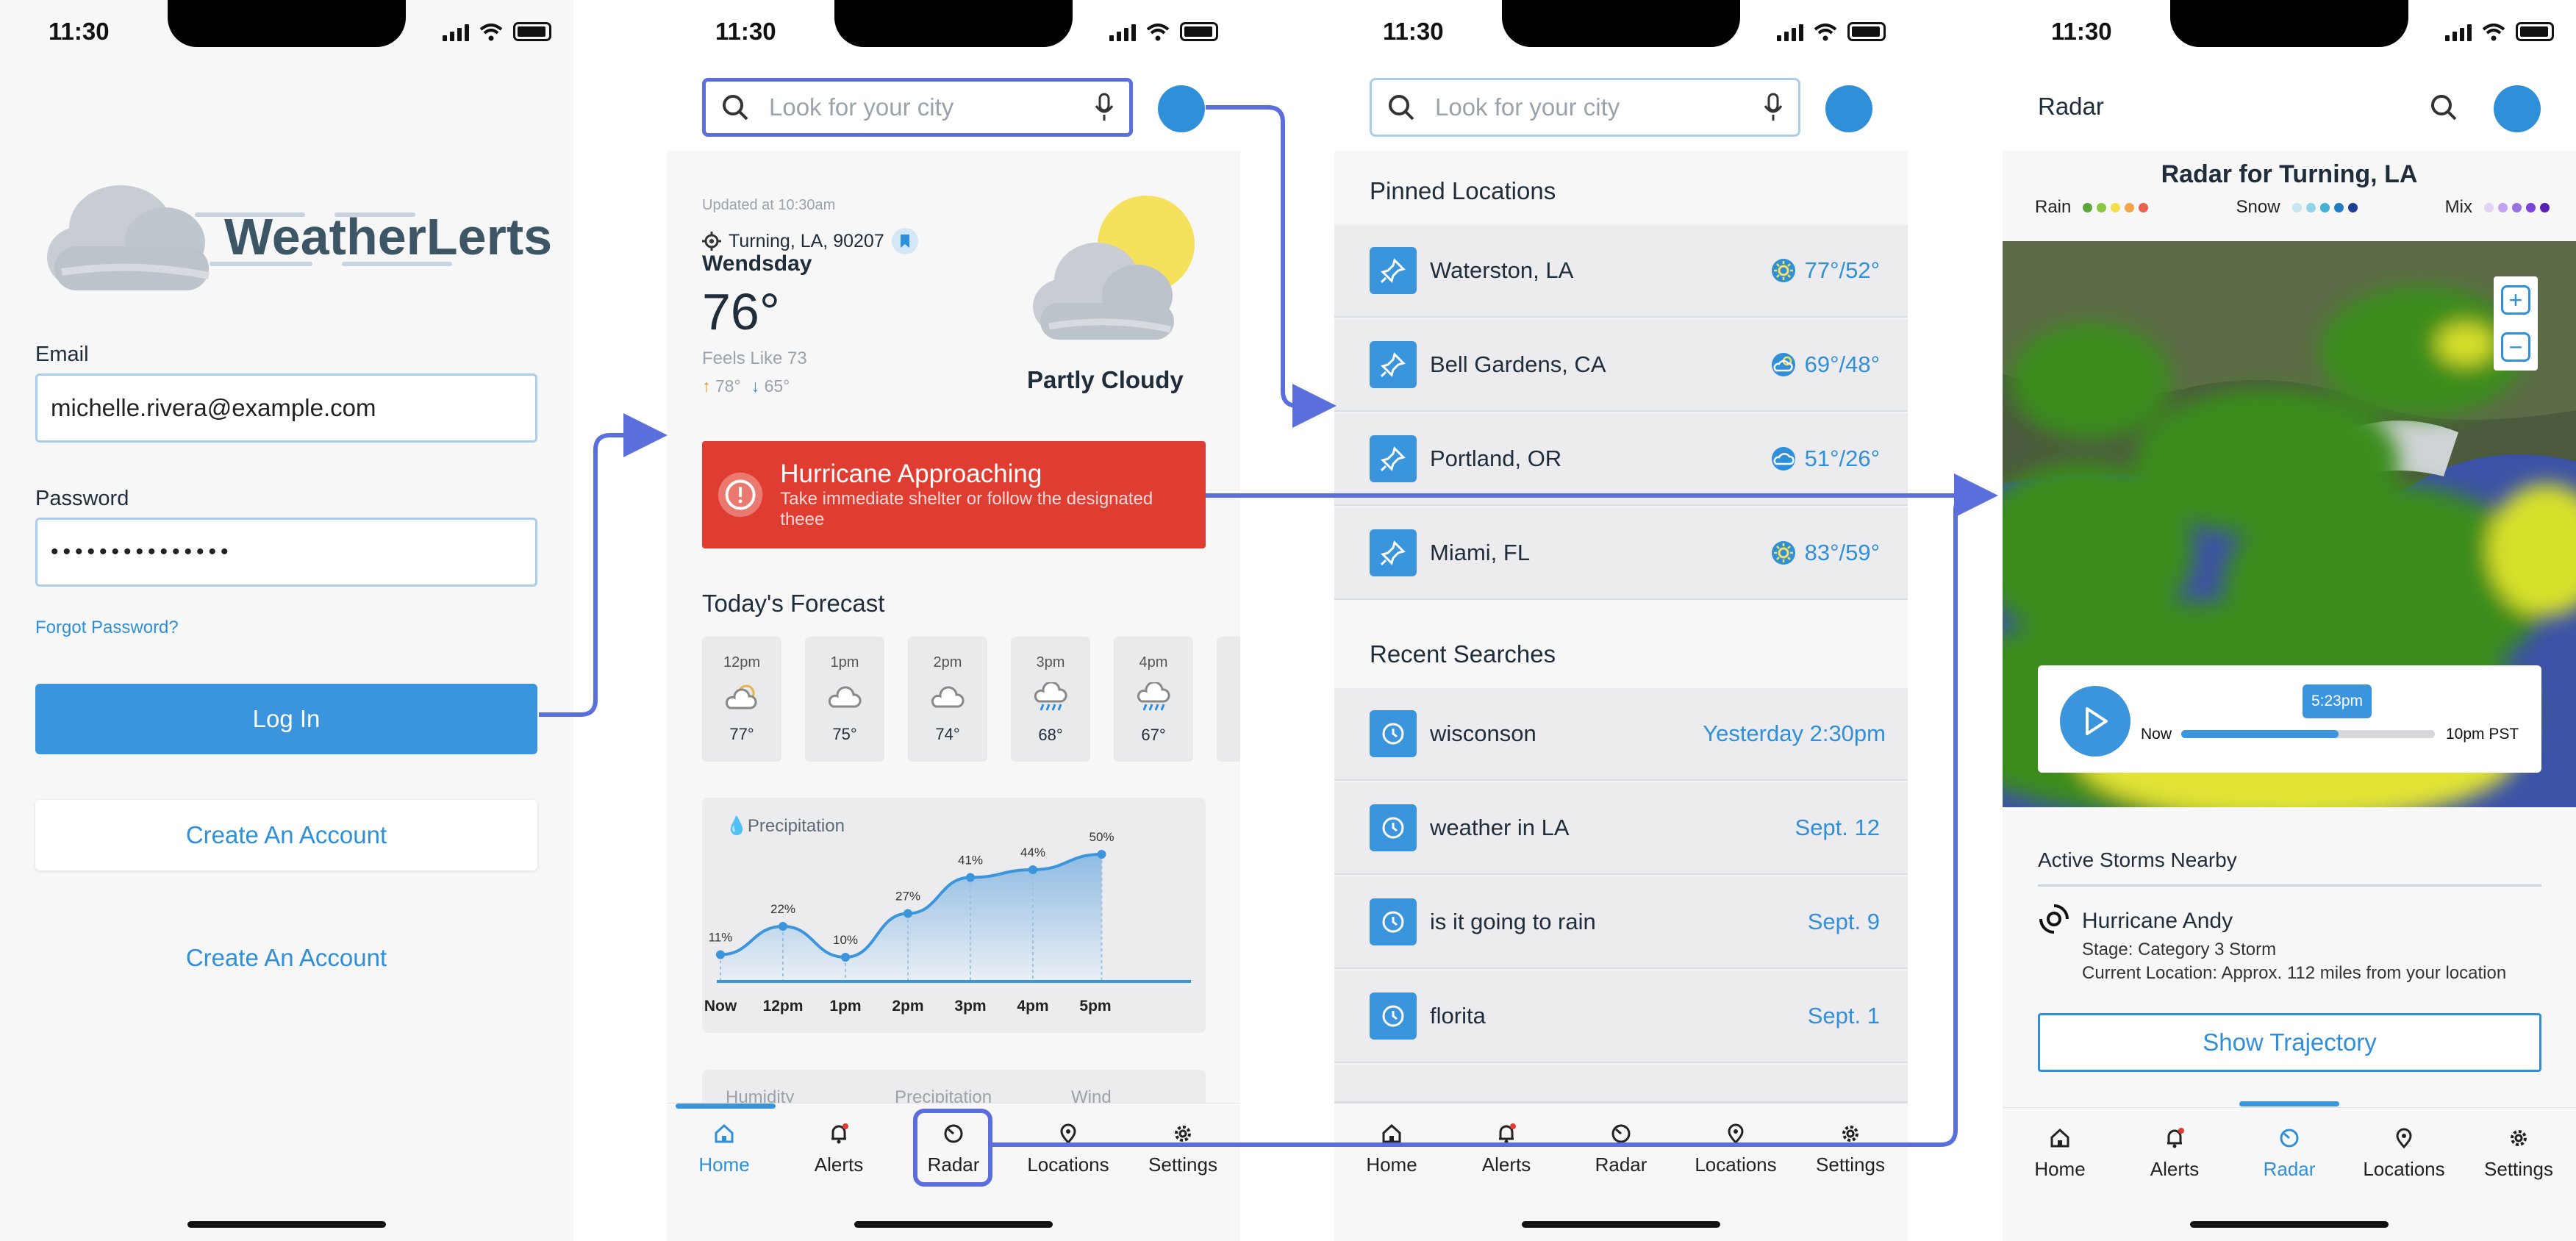 The height and width of the screenshot is (1241, 2576). What do you see at coordinates (741, 312) in the screenshot?
I see `current-temperature: 76°` at bounding box center [741, 312].